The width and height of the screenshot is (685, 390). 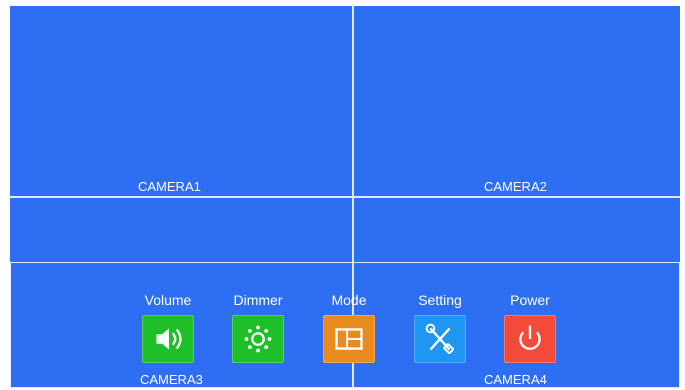 I want to click on setting-button, so click(x=440, y=339).